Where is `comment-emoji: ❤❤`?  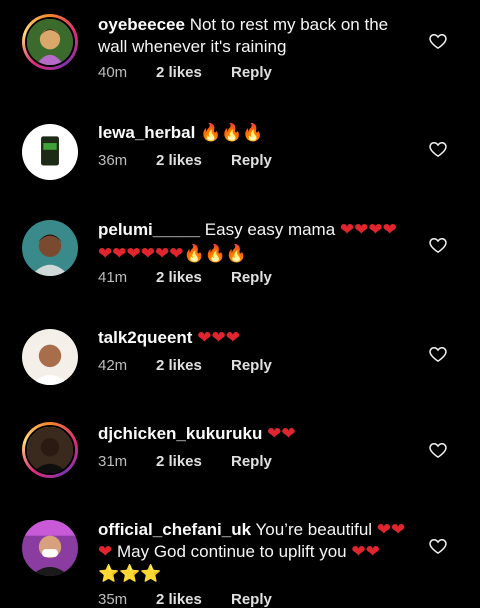
comment-emoji: ❤❤ is located at coordinates (281, 434).